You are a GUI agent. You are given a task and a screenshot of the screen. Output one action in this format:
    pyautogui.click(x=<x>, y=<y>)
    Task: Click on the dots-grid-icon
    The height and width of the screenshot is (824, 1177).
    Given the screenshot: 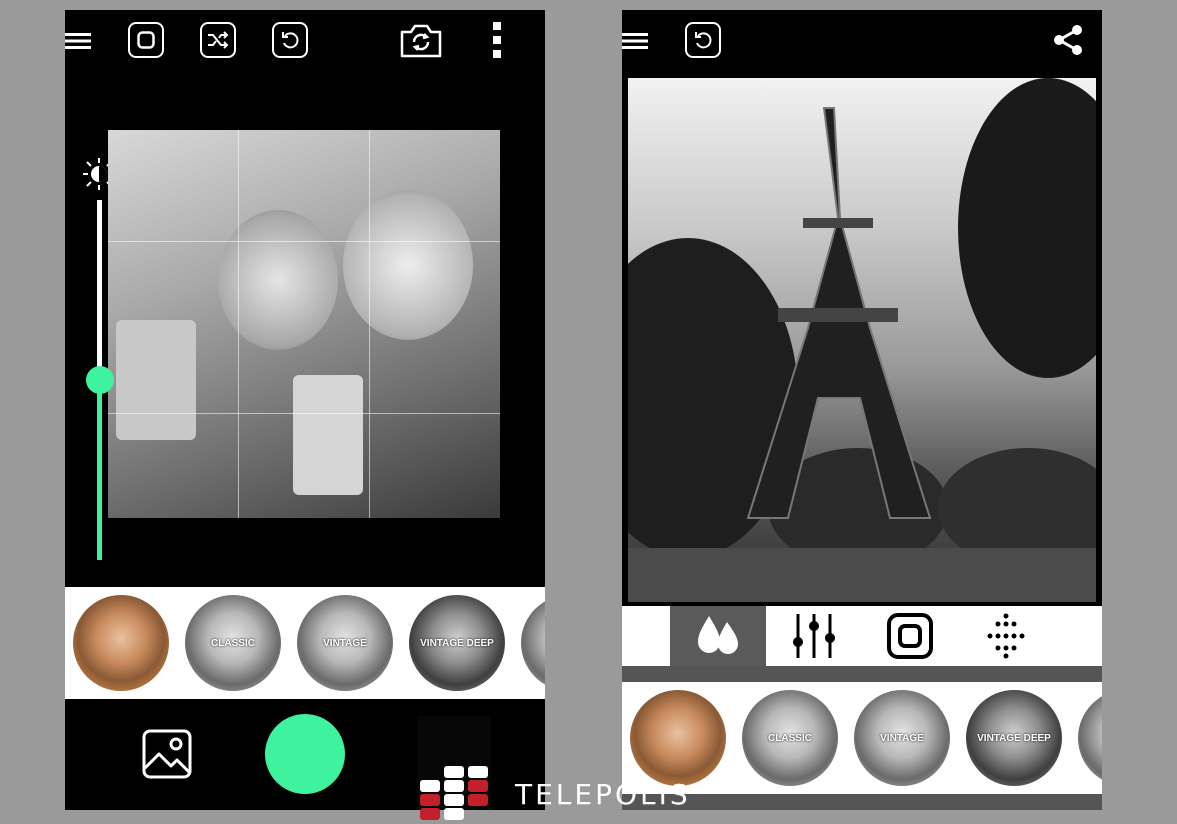 What is the action you would take?
    pyautogui.click(x=1006, y=636)
    